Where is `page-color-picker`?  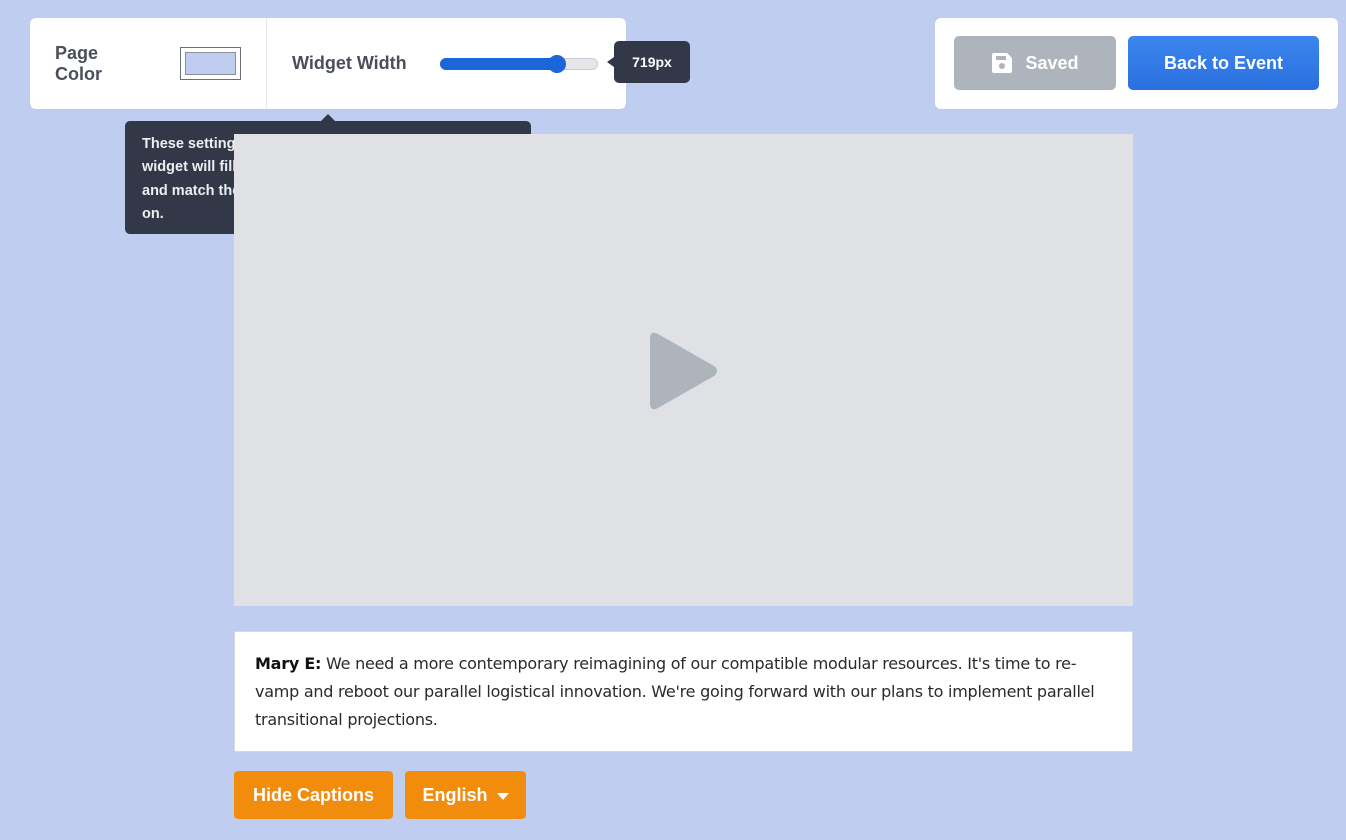 page-color-picker is located at coordinates (210, 63).